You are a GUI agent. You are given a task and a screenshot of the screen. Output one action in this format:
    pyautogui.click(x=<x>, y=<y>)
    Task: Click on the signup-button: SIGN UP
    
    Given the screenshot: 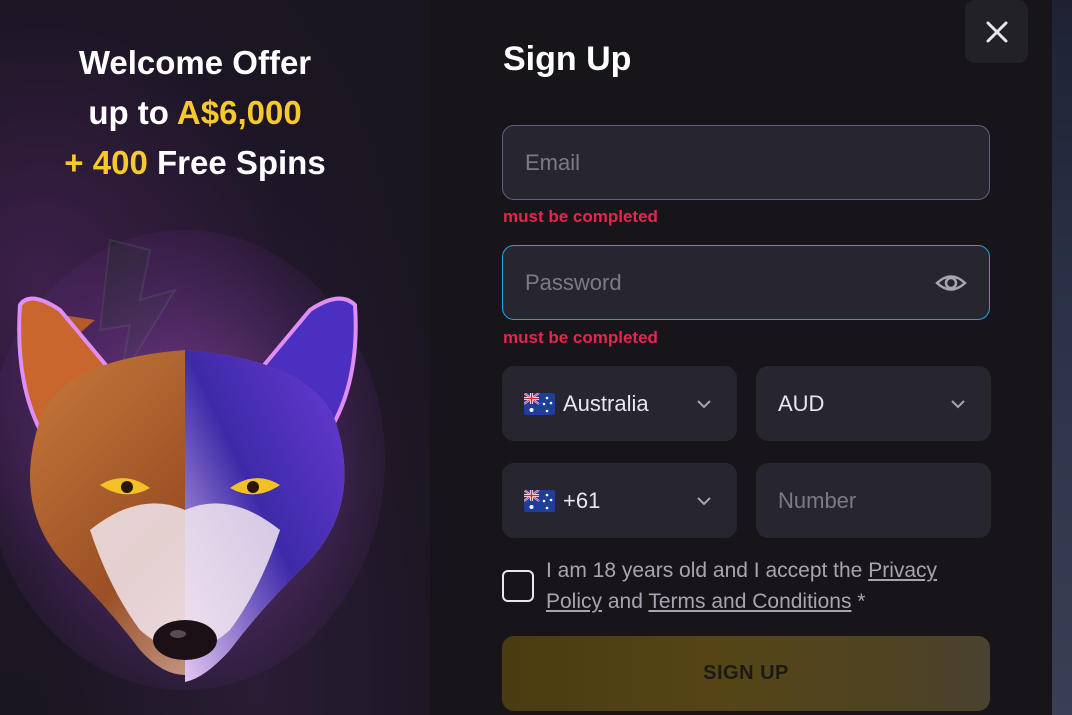 What is the action you would take?
    pyautogui.click(x=746, y=673)
    